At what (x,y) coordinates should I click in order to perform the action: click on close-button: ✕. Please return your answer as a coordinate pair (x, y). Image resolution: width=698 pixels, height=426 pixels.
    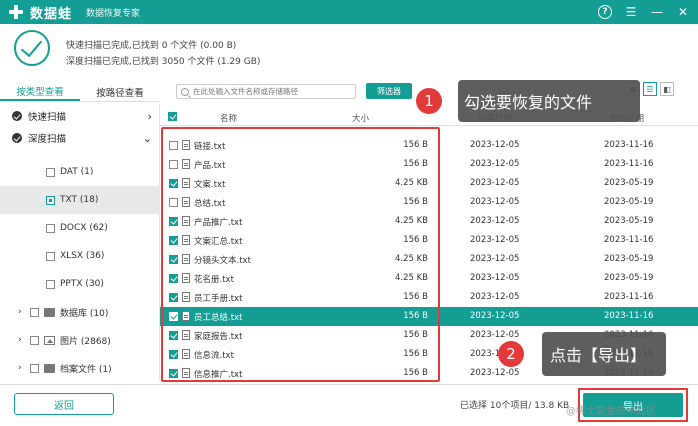
    Looking at the image, I should click on (683, 12).